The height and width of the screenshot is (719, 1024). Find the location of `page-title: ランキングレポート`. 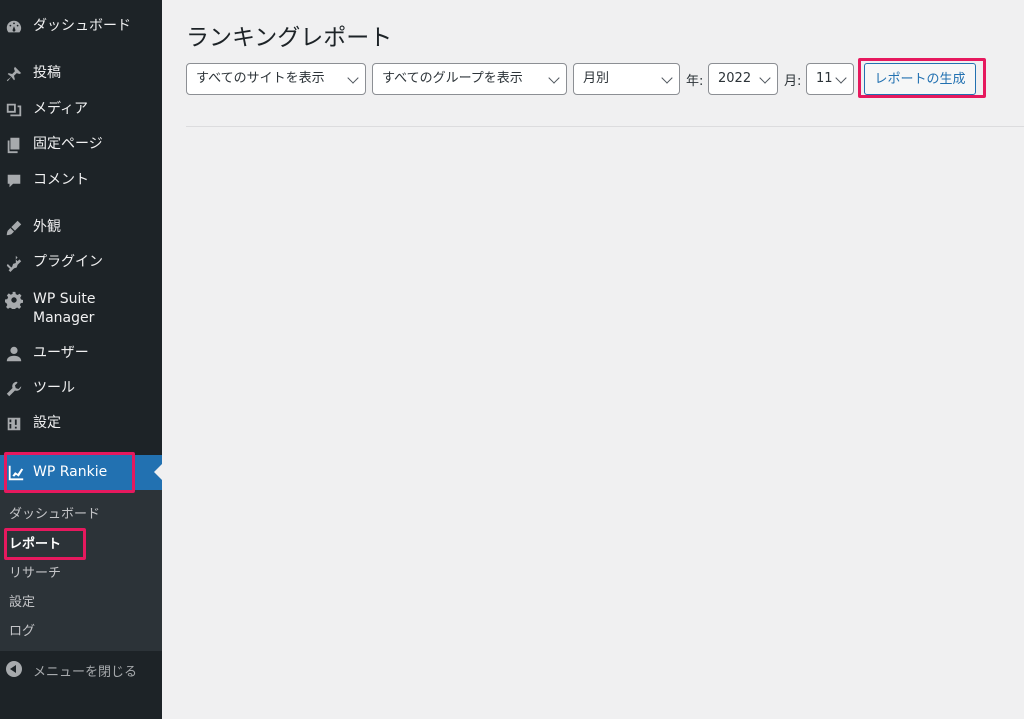

page-title: ランキングレポート is located at coordinates (289, 38).